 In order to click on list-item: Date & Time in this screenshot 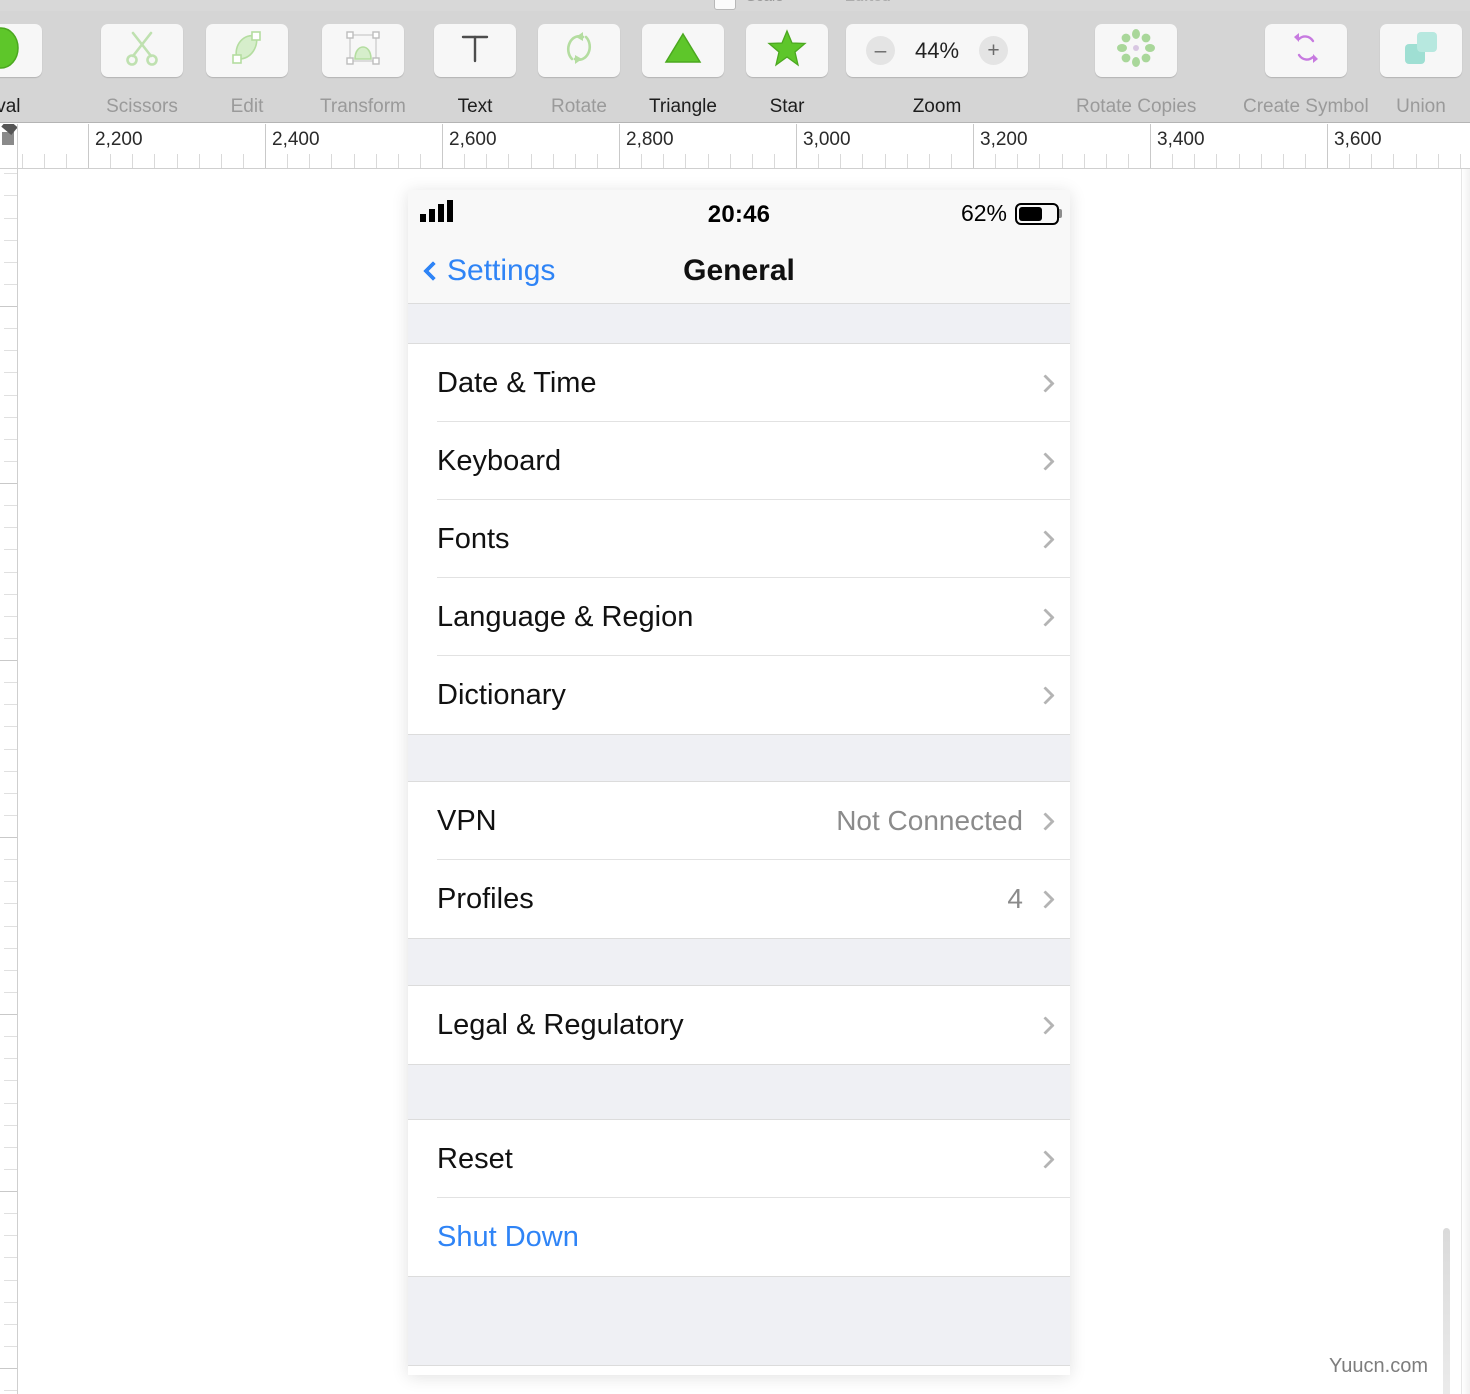, I will do `click(739, 383)`.